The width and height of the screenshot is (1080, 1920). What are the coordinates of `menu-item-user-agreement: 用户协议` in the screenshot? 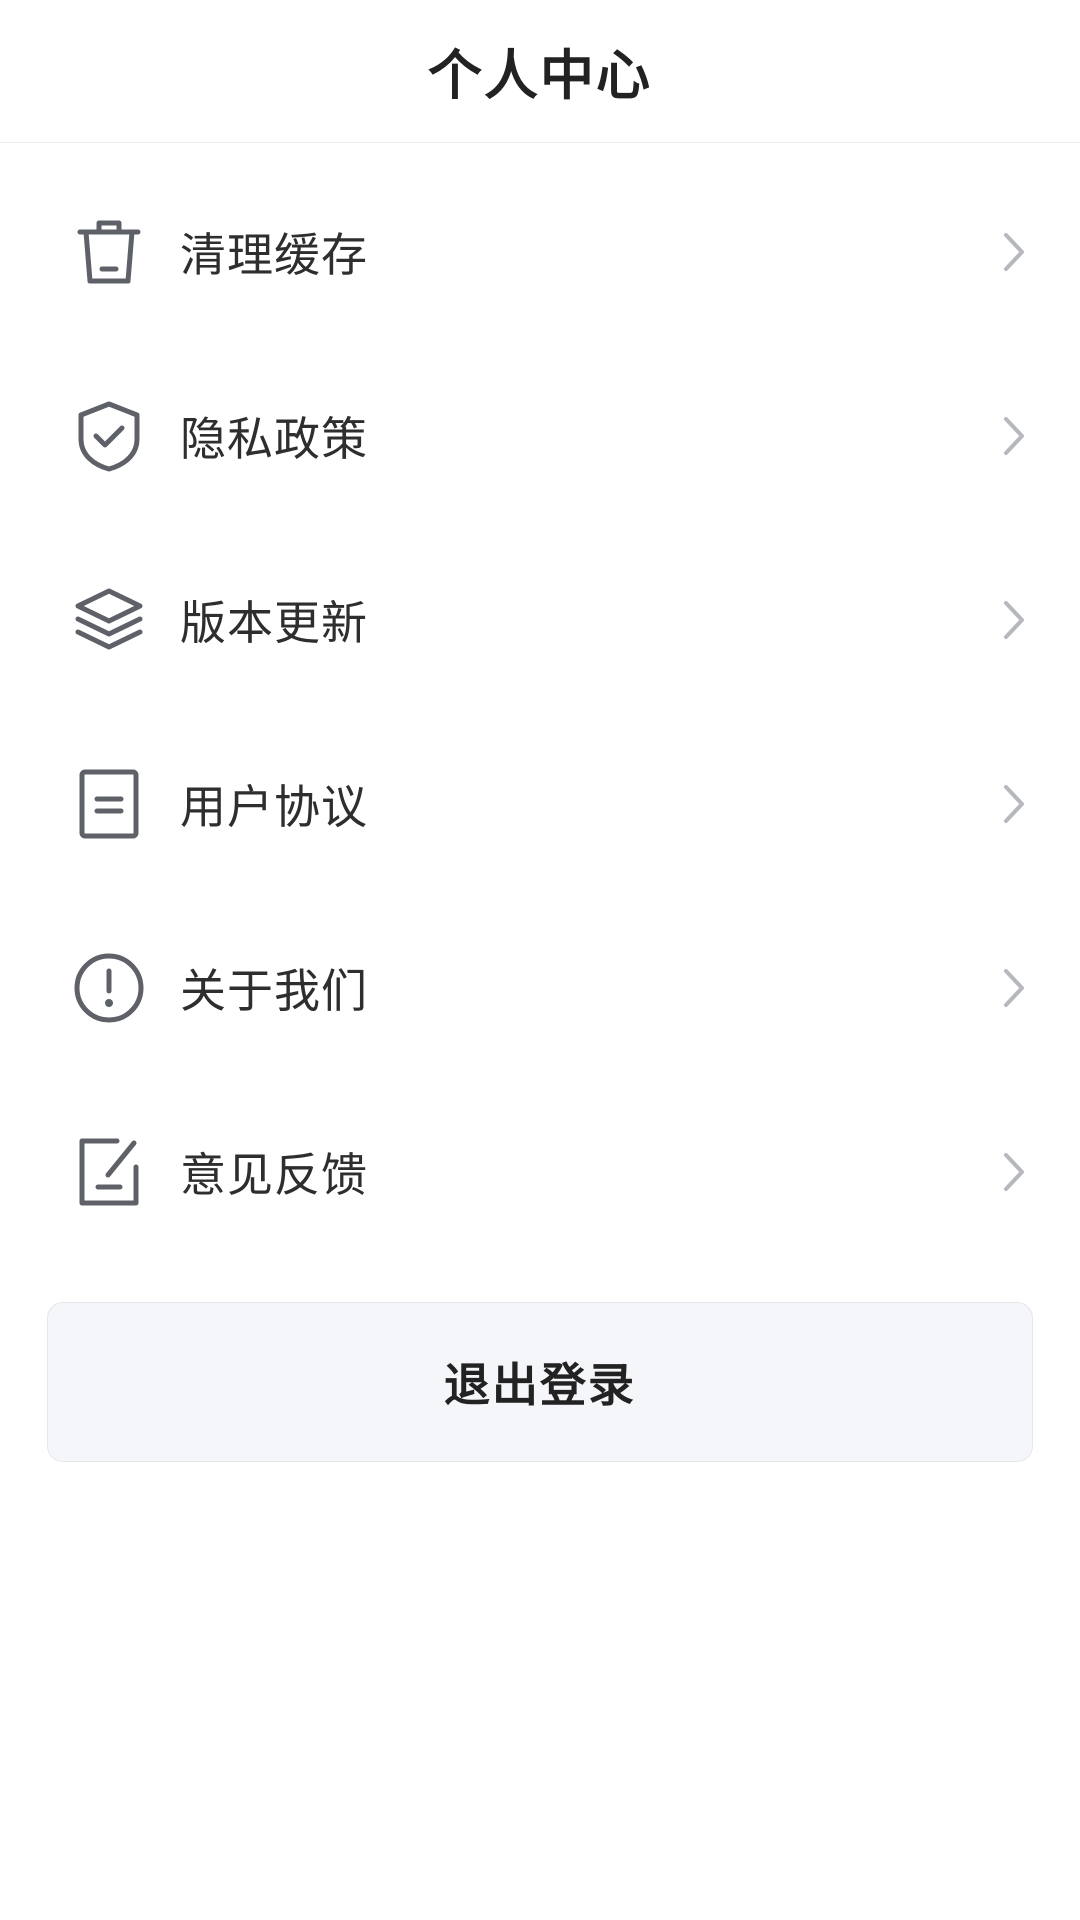 It's located at (540, 804).